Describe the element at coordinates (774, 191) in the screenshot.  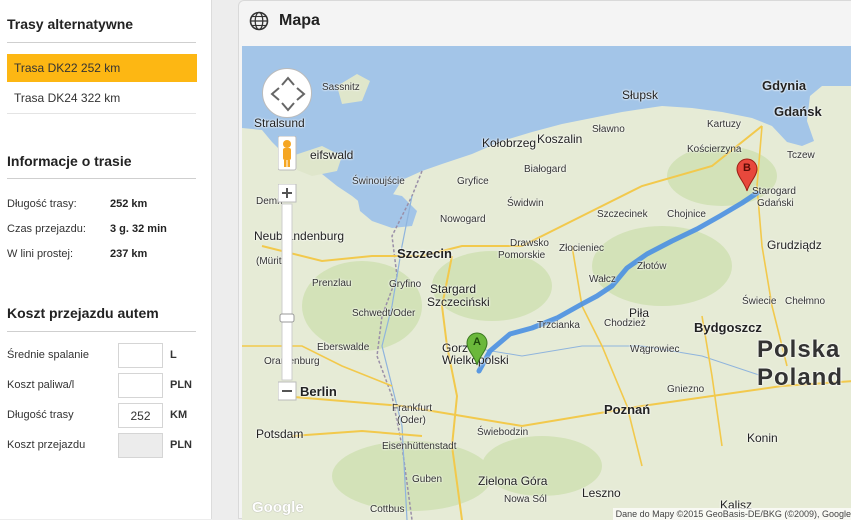
I see `map-label: Starogard` at that location.